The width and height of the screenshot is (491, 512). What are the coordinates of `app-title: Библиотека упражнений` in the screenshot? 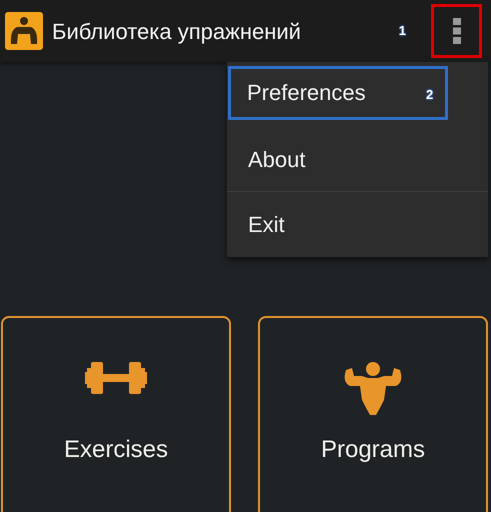 It's located at (177, 32).